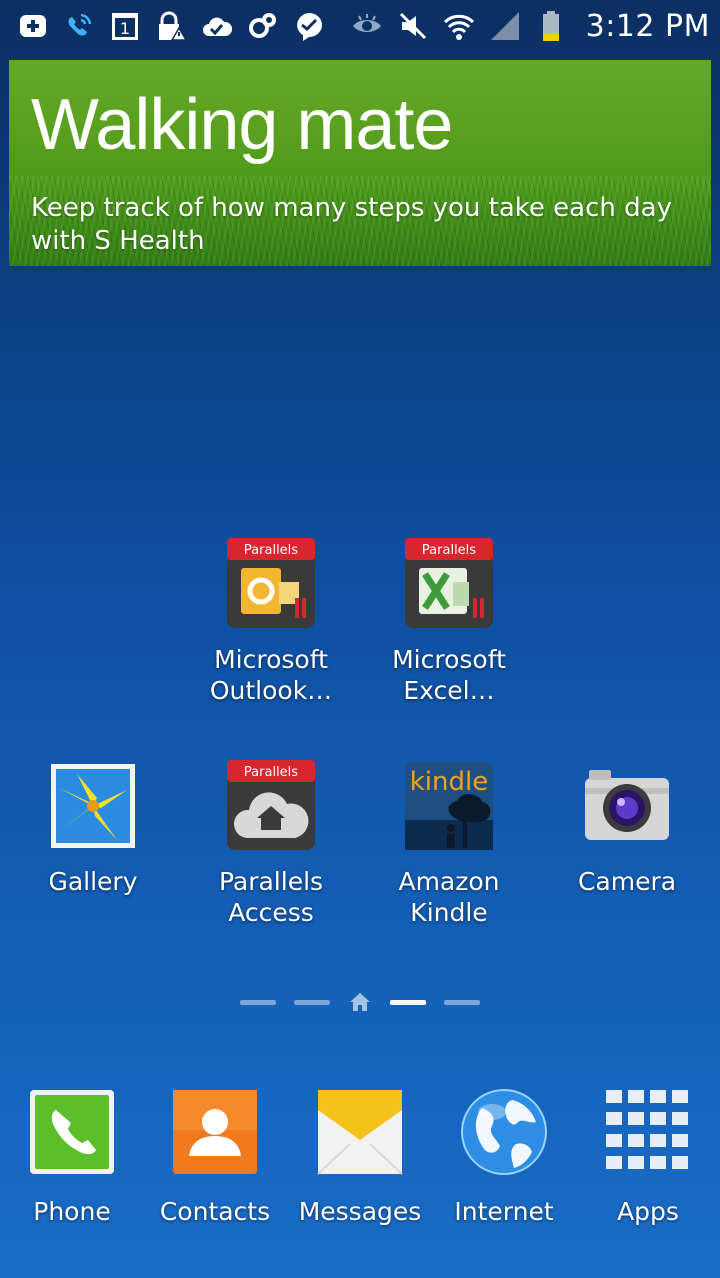 This screenshot has width=720, height=1278. What do you see at coordinates (263, 26) in the screenshot?
I see `sync-icon` at bounding box center [263, 26].